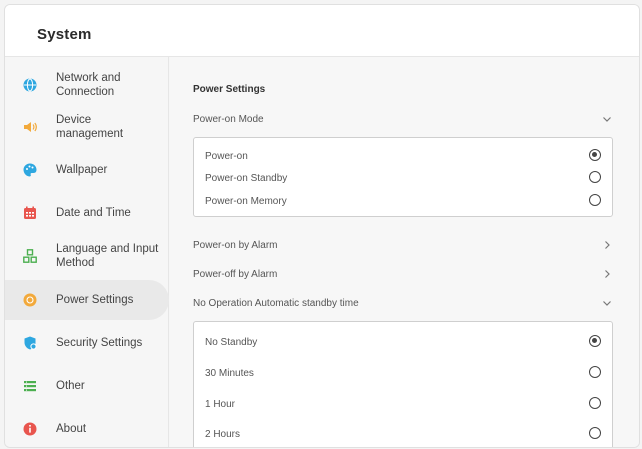  I want to click on option-label: Power-on, so click(226, 156).